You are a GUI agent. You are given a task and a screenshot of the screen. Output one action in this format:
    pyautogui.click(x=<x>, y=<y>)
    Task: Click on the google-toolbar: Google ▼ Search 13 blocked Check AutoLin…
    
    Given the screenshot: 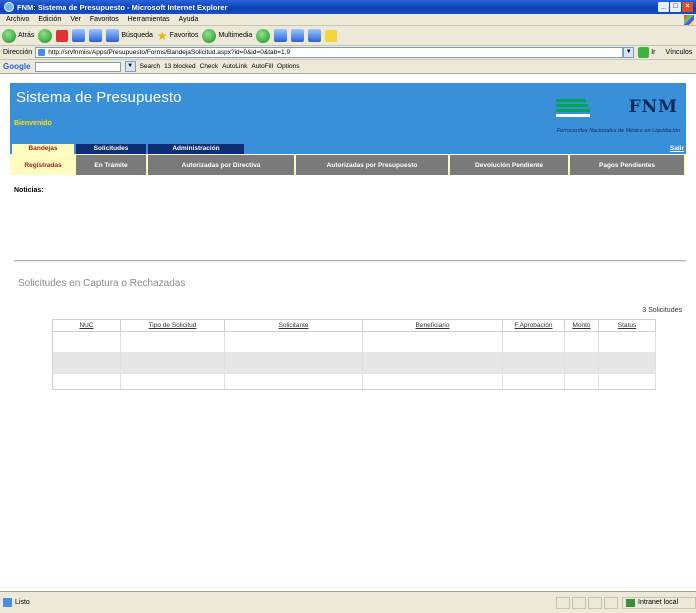 What is the action you would take?
    pyautogui.click(x=348, y=67)
    